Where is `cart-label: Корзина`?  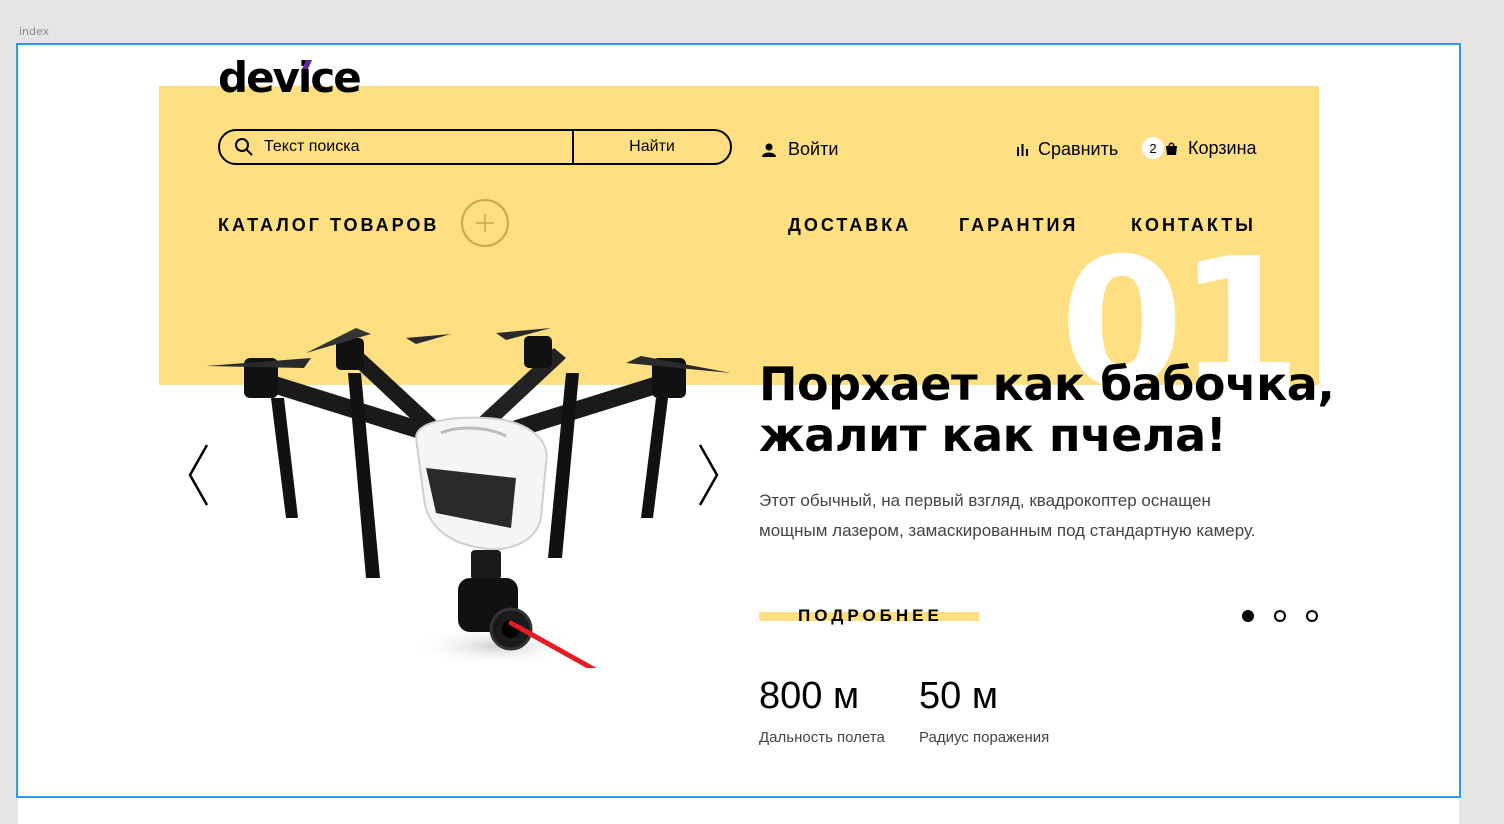 cart-label: Корзина is located at coordinates (1222, 147).